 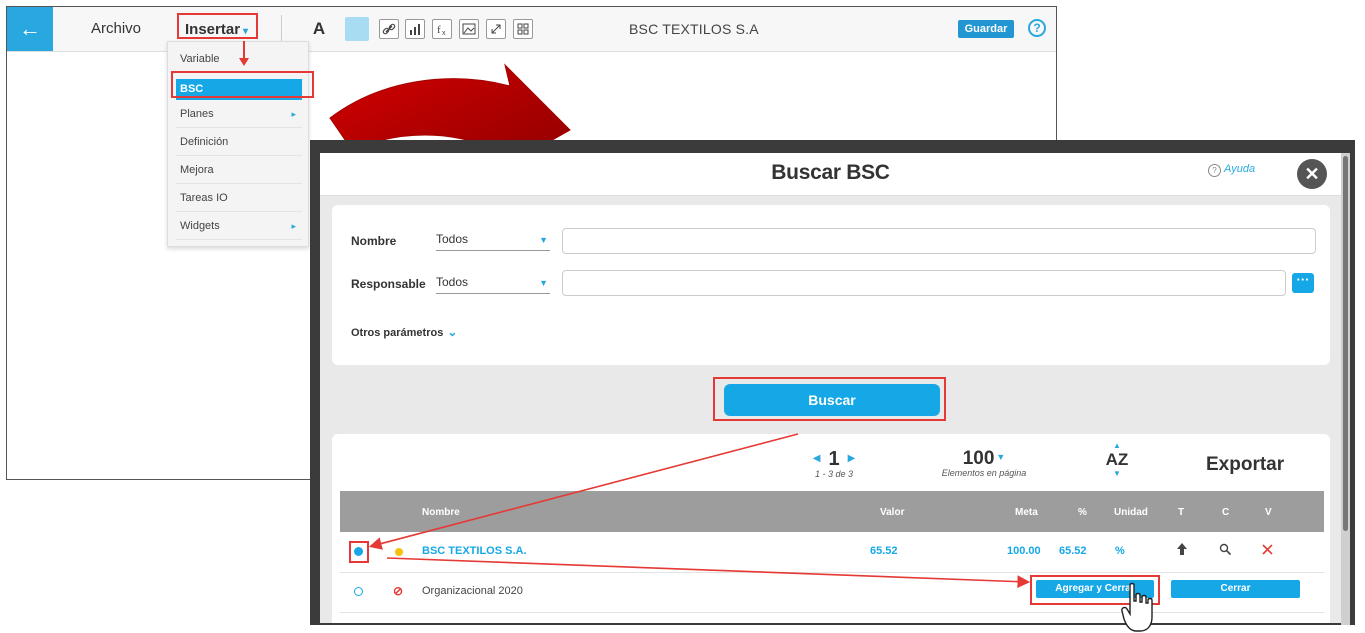 What do you see at coordinates (239, 226) in the screenshot?
I see `dropdown-item-widgets: Widgets ▸` at bounding box center [239, 226].